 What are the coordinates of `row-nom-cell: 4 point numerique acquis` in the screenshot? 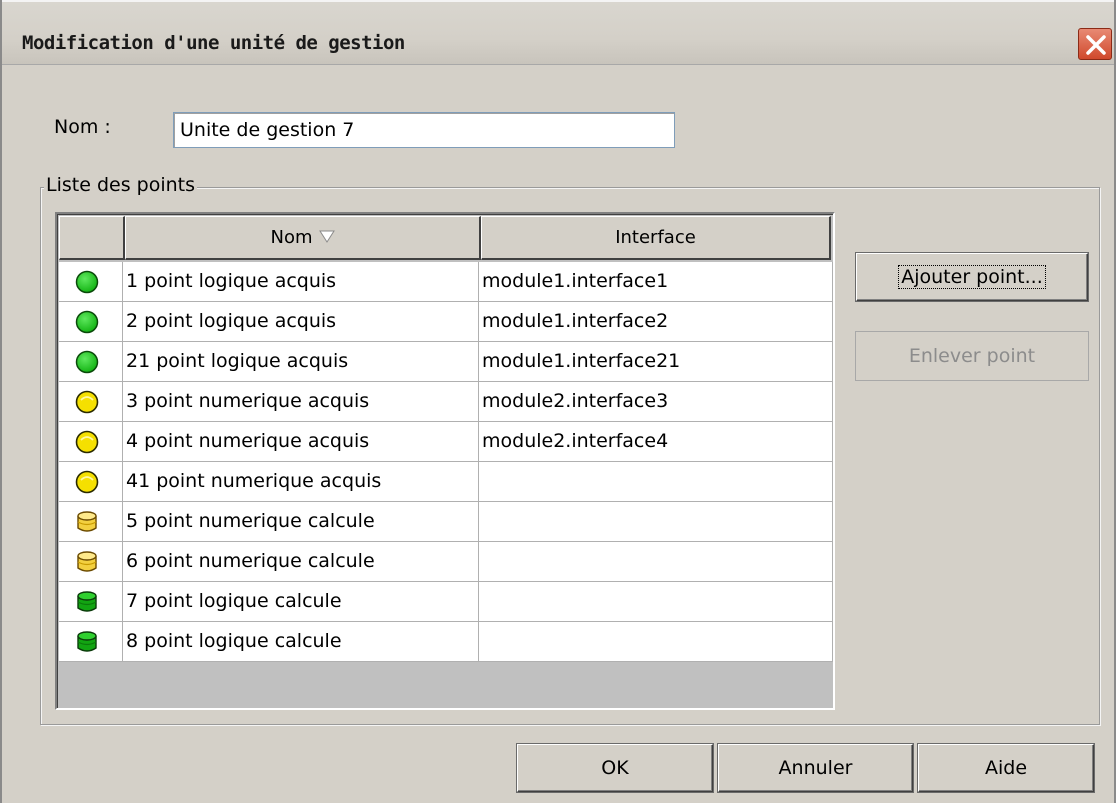 It's located at (301, 442).